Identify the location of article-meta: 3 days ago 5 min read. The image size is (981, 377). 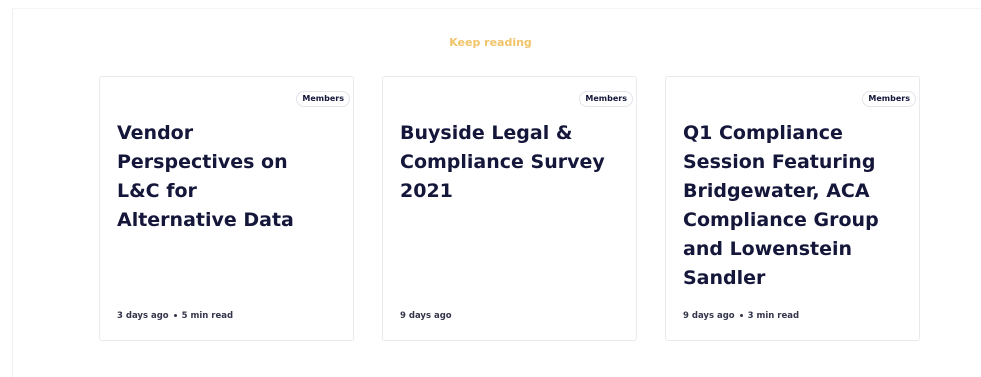
(175, 316).